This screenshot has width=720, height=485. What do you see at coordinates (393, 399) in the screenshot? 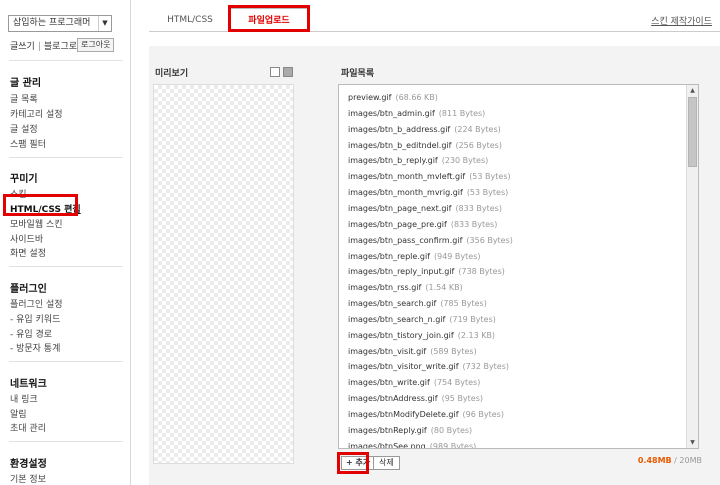
I see `file-name: images/btnAddress.gif` at bounding box center [393, 399].